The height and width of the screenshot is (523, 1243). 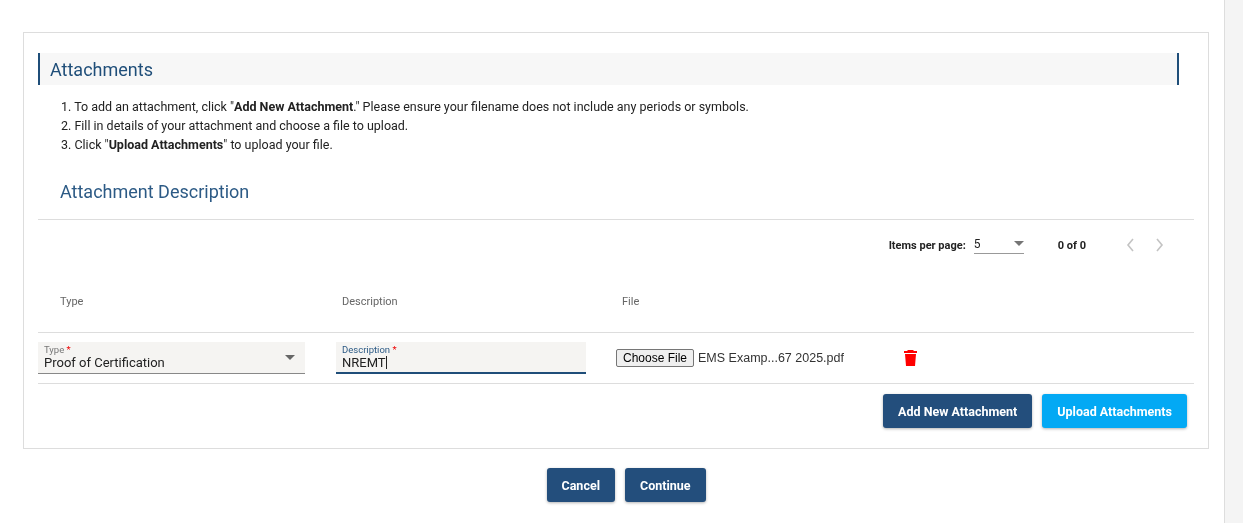 I want to click on instruction-text: 2. Fill in details of your attachment and choose a file to upload., so click(x=235, y=126).